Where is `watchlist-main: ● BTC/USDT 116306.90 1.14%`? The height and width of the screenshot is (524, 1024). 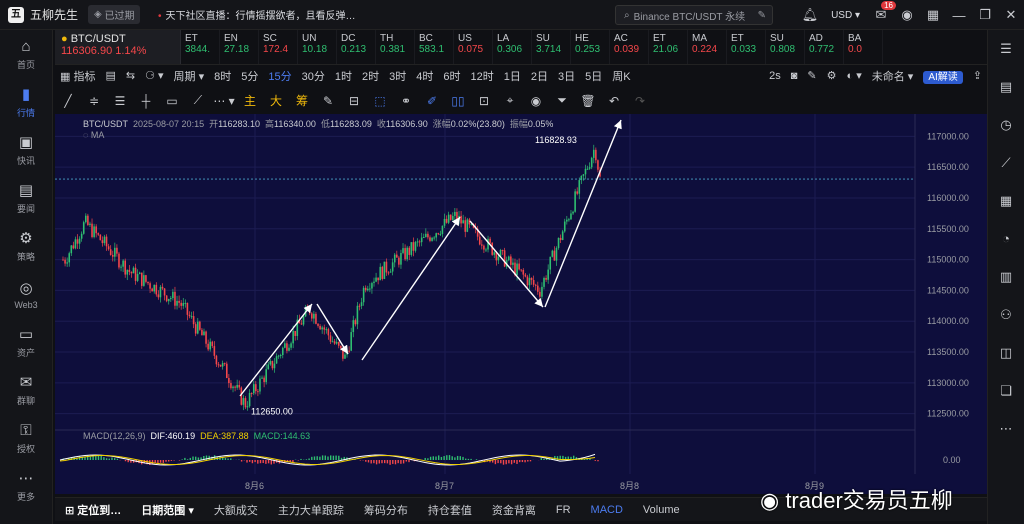
watchlist-main: ● BTC/USDT 116306.90 1.14% is located at coordinates (118, 47).